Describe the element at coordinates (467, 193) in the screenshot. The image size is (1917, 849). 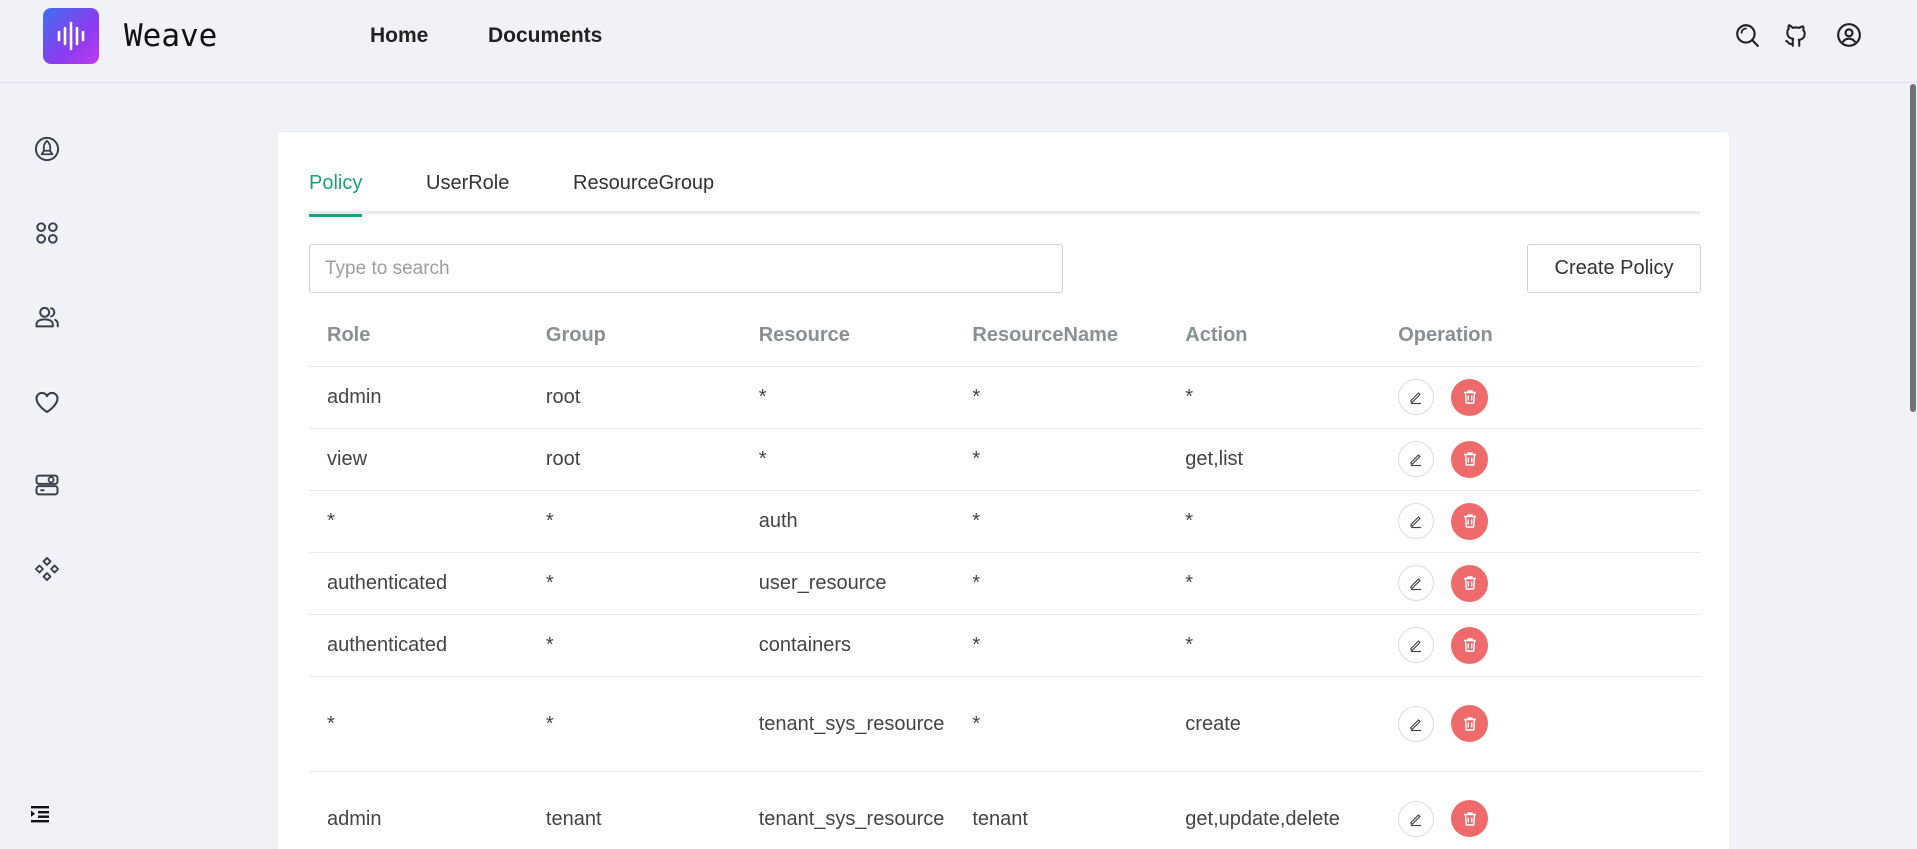
I see `tab-userrole: UserRole` at that location.